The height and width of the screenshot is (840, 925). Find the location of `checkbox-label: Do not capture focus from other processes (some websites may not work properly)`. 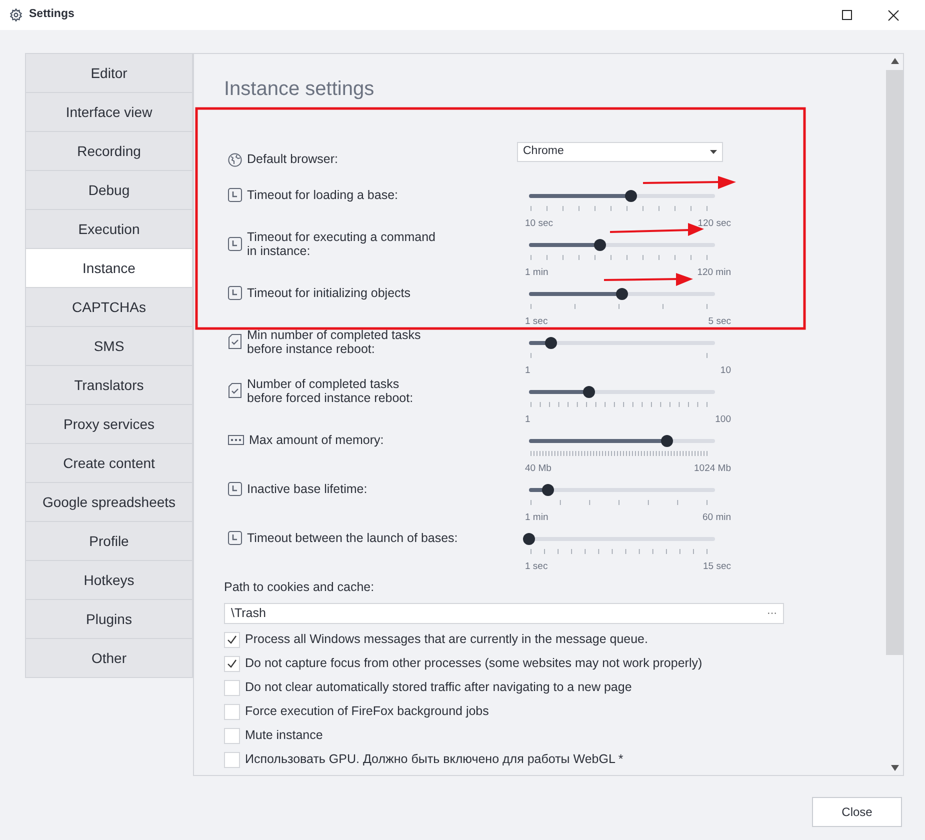

checkbox-label: Do not capture focus from other processes (some websites may not work properly) is located at coordinates (473, 663).